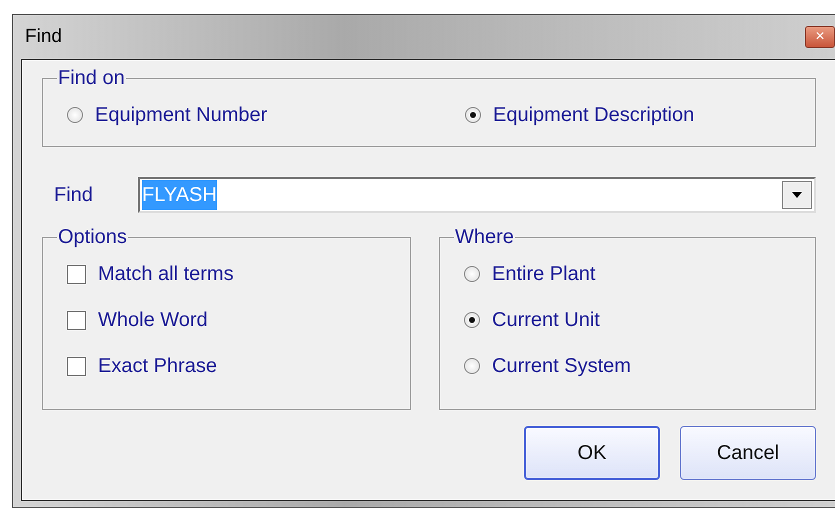 This screenshot has width=835, height=508. I want to click on find-on-title: Find on, so click(91, 78).